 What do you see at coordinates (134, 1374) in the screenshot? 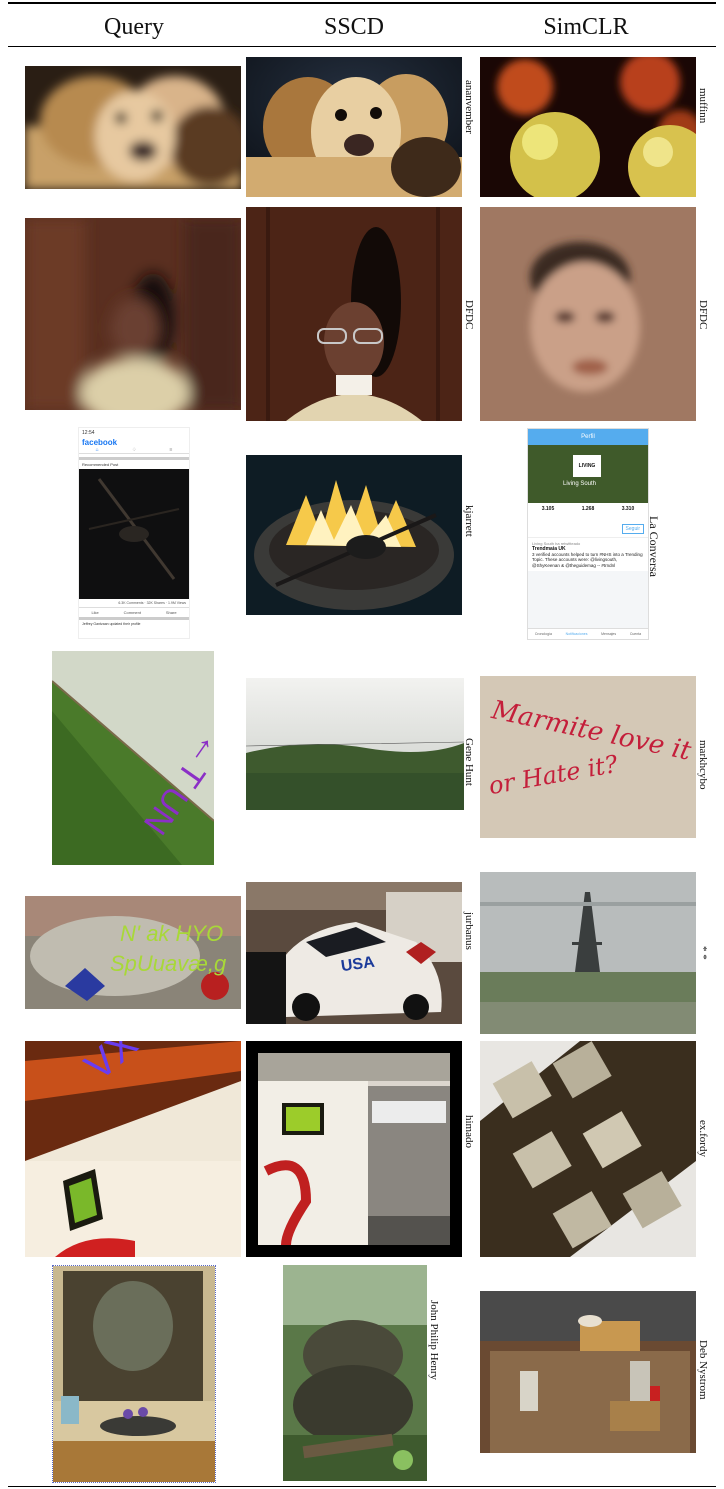
I see `query-image-window` at bounding box center [134, 1374].